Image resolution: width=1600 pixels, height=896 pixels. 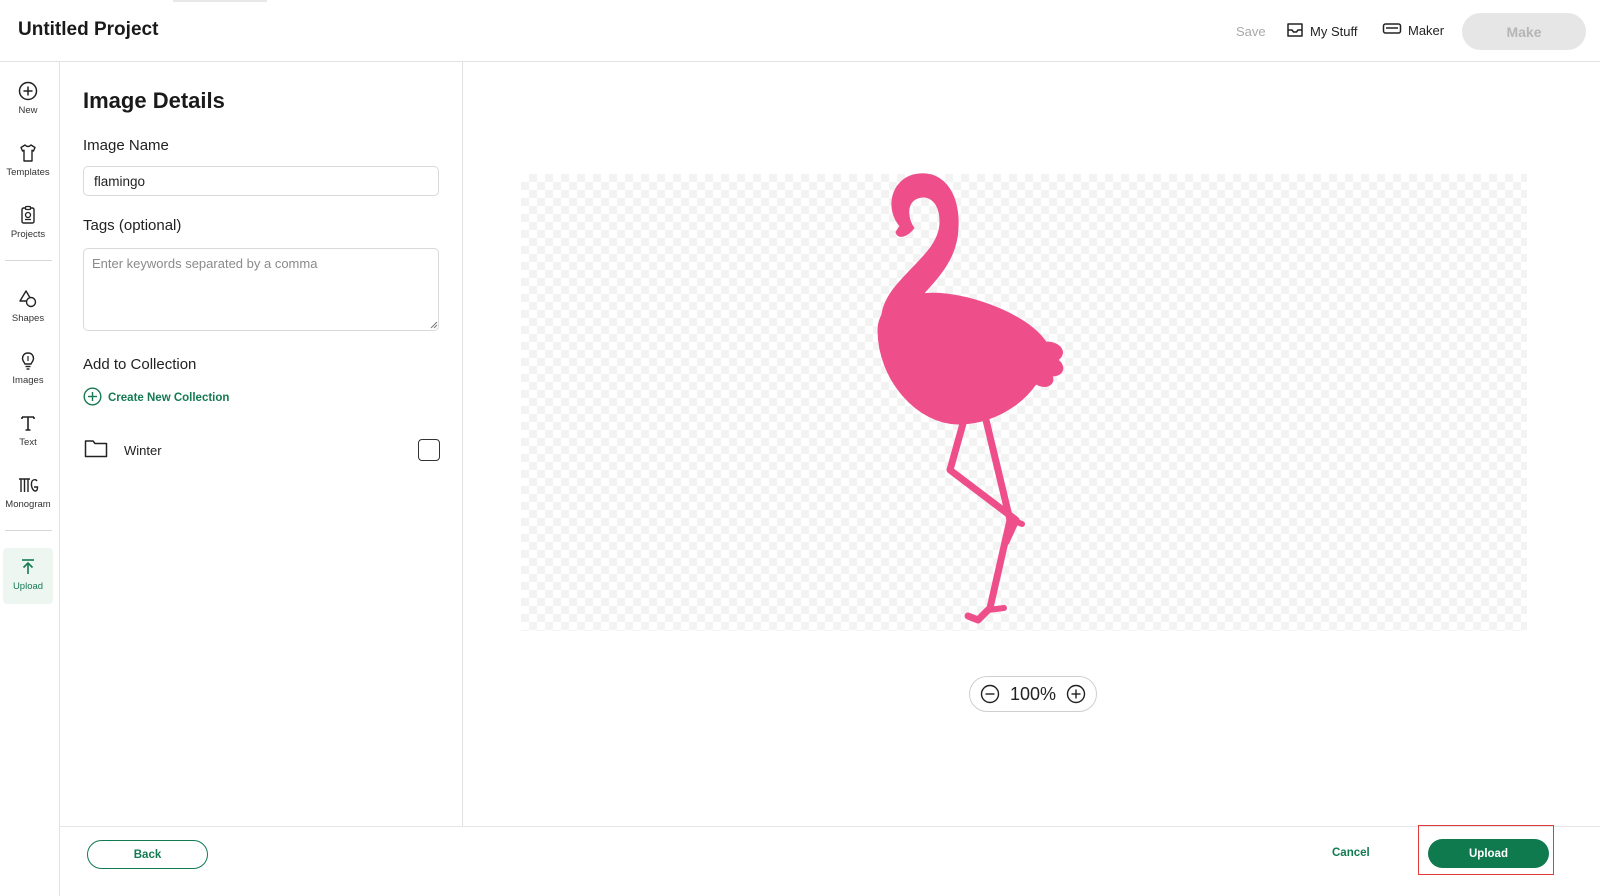 What do you see at coordinates (28, 312) in the screenshot?
I see `rail-item-shapes: Shapes` at bounding box center [28, 312].